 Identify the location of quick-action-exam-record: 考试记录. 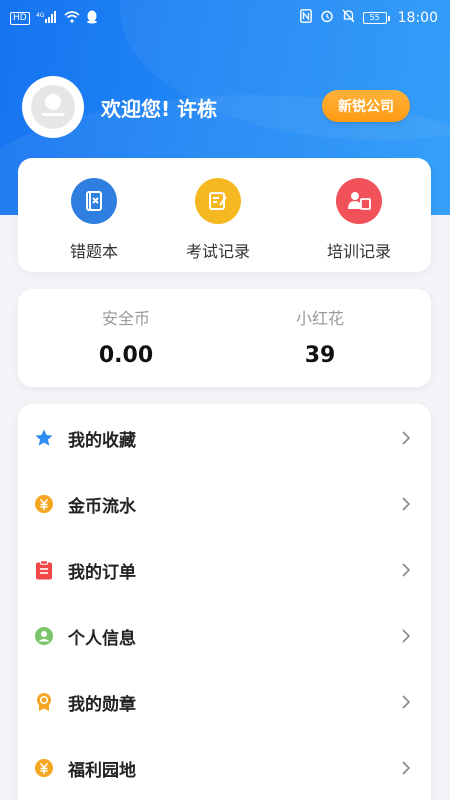
(218, 220).